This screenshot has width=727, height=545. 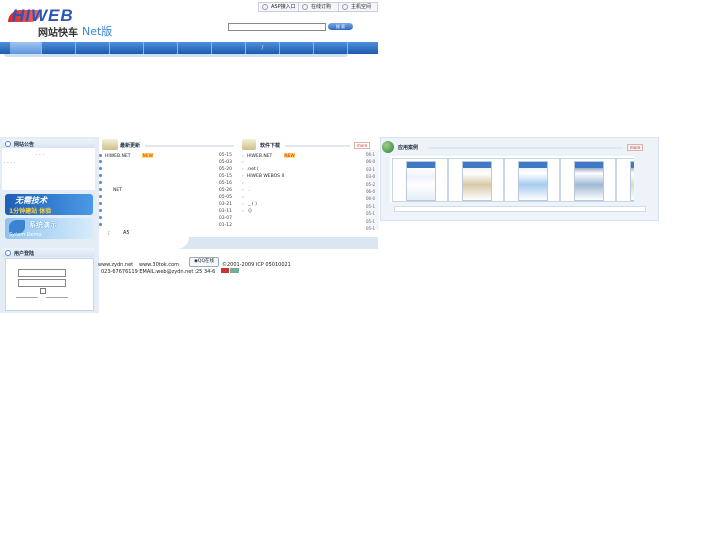 I want to click on footer, so click(x=238, y=281).